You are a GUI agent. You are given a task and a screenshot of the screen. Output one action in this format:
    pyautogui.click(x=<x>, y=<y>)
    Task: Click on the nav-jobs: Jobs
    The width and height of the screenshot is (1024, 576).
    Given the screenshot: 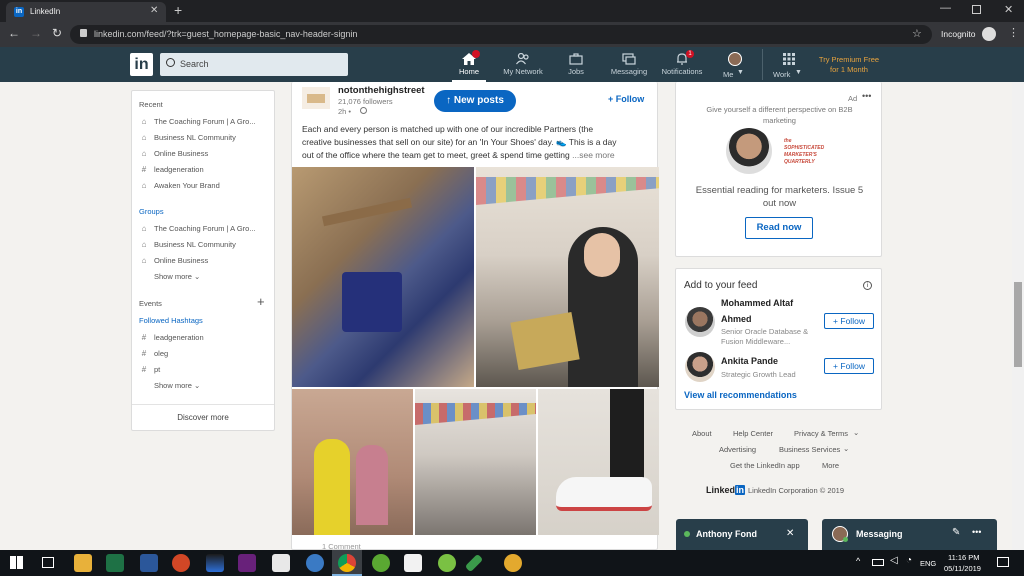 What is the action you would take?
    pyautogui.click(x=576, y=64)
    